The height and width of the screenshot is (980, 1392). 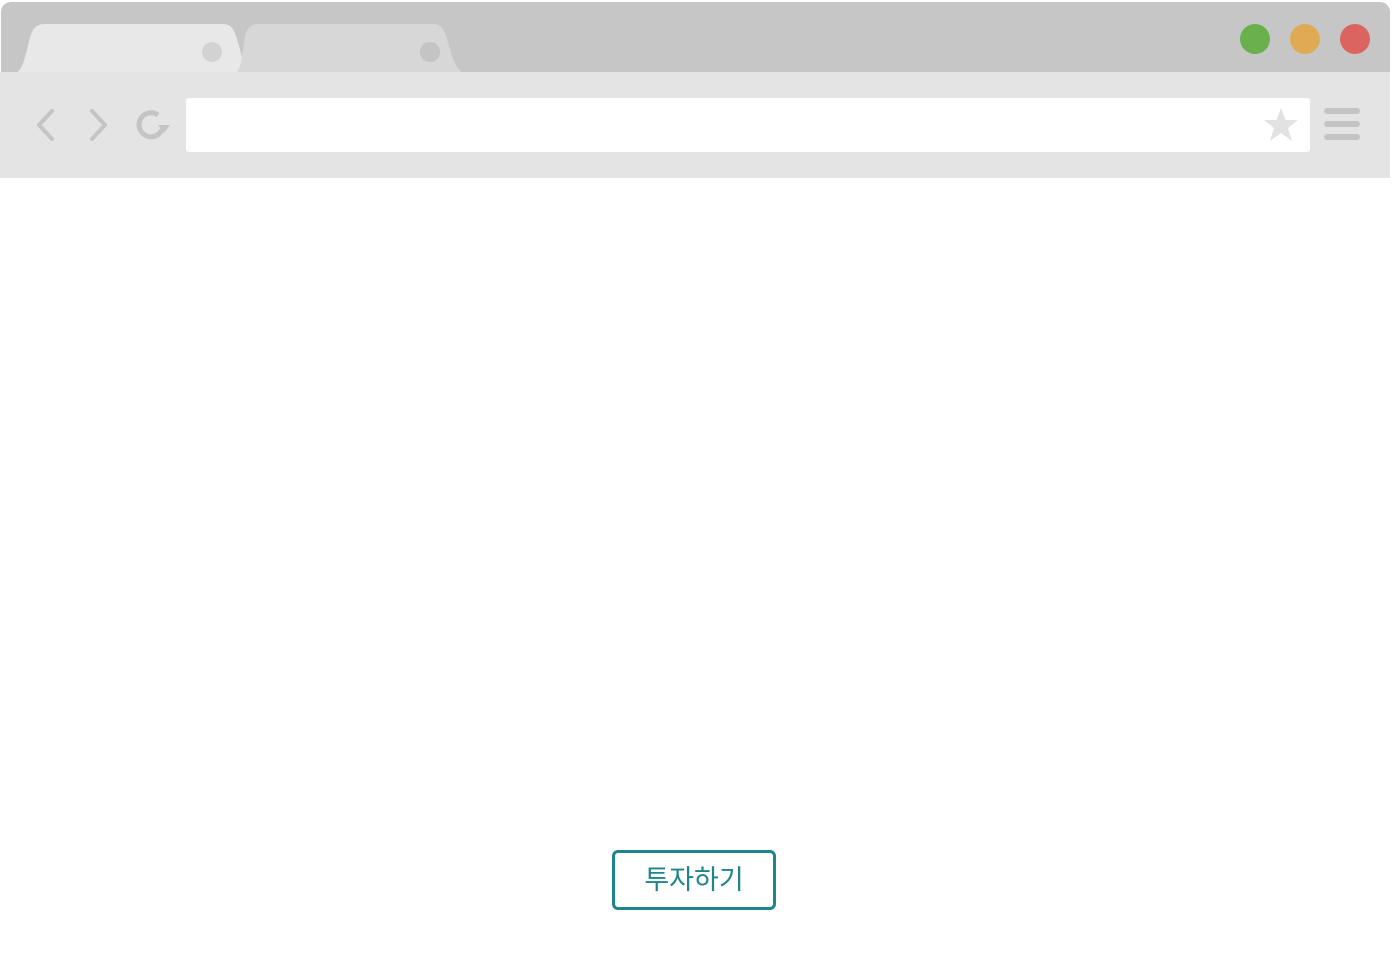 I want to click on tab-active, so click(x=131, y=49).